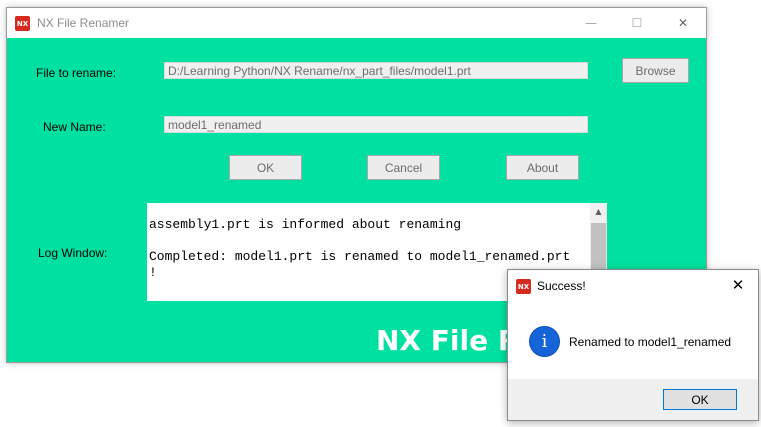  Describe the element at coordinates (650, 342) in the screenshot. I see `dialog-message: Renamed to model1_renamed` at that location.